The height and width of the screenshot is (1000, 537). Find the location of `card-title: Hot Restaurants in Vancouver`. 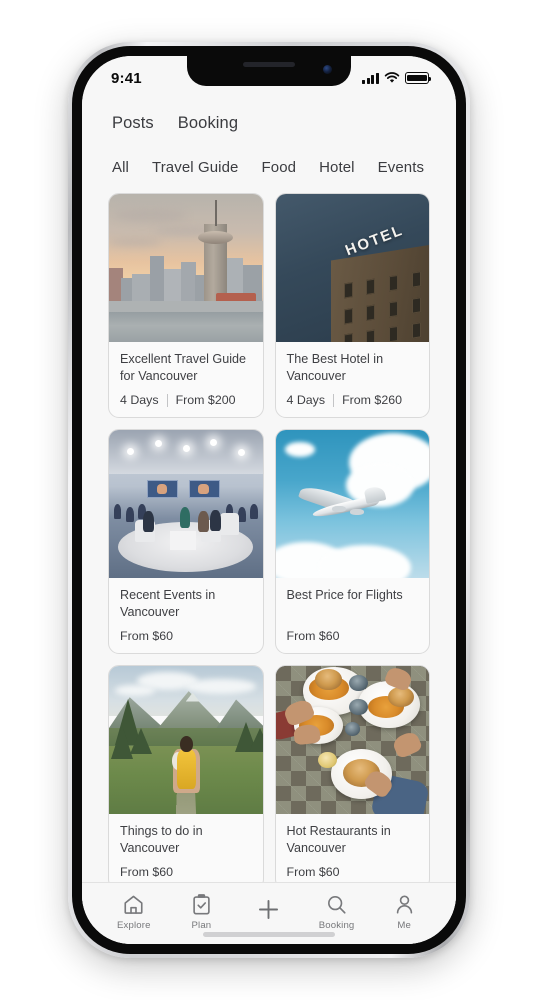

card-title: Hot Restaurants in Vancouver is located at coordinates (338, 839).